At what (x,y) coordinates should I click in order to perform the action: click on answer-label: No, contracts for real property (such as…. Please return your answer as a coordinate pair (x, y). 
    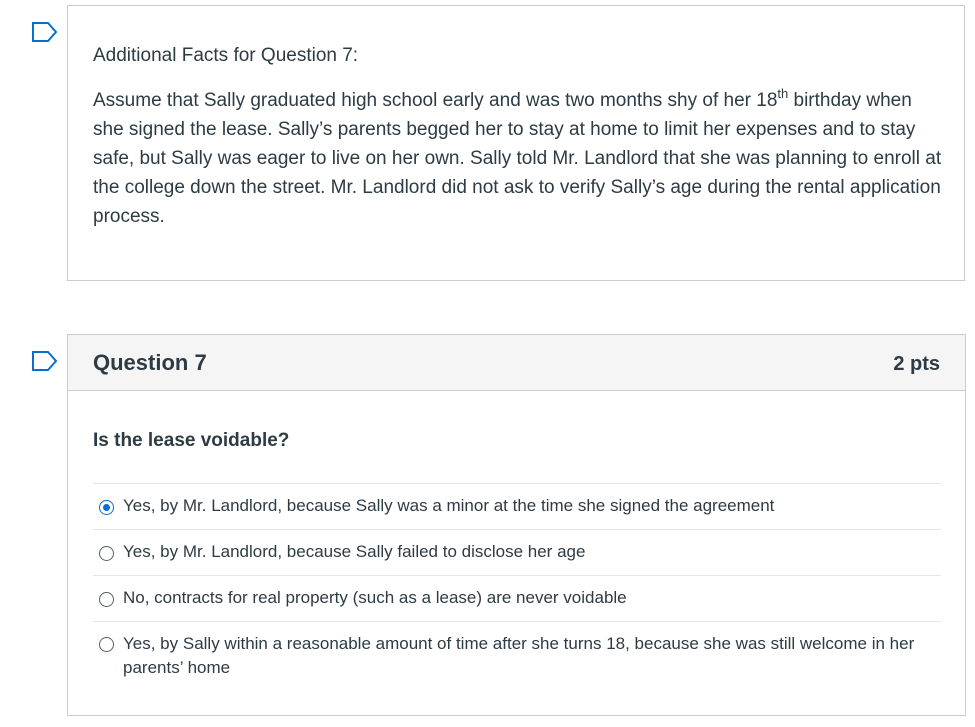
    Looking at the image, I should click on (523, 598).